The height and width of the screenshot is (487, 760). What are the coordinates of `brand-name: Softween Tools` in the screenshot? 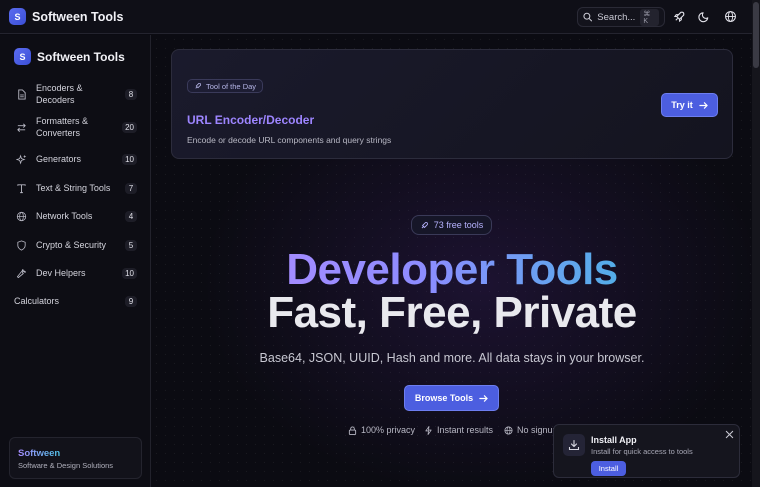 It's located at (78, 16).